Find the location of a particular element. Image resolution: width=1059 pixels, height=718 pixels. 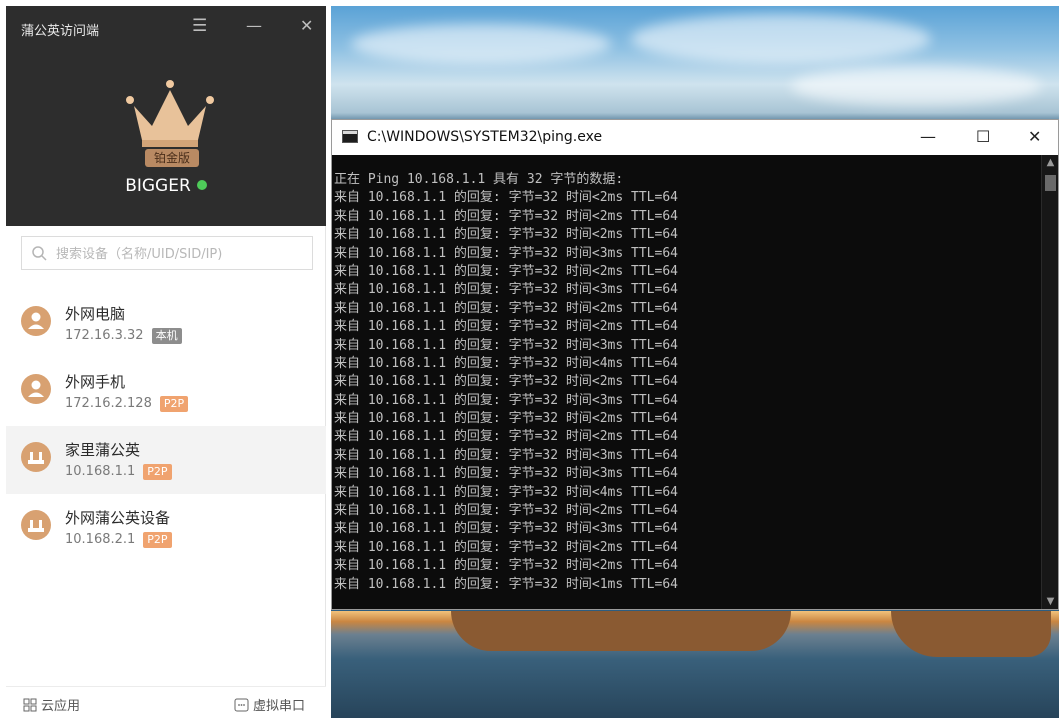

device-tag: 本机 is located at coordinates (166, 336).